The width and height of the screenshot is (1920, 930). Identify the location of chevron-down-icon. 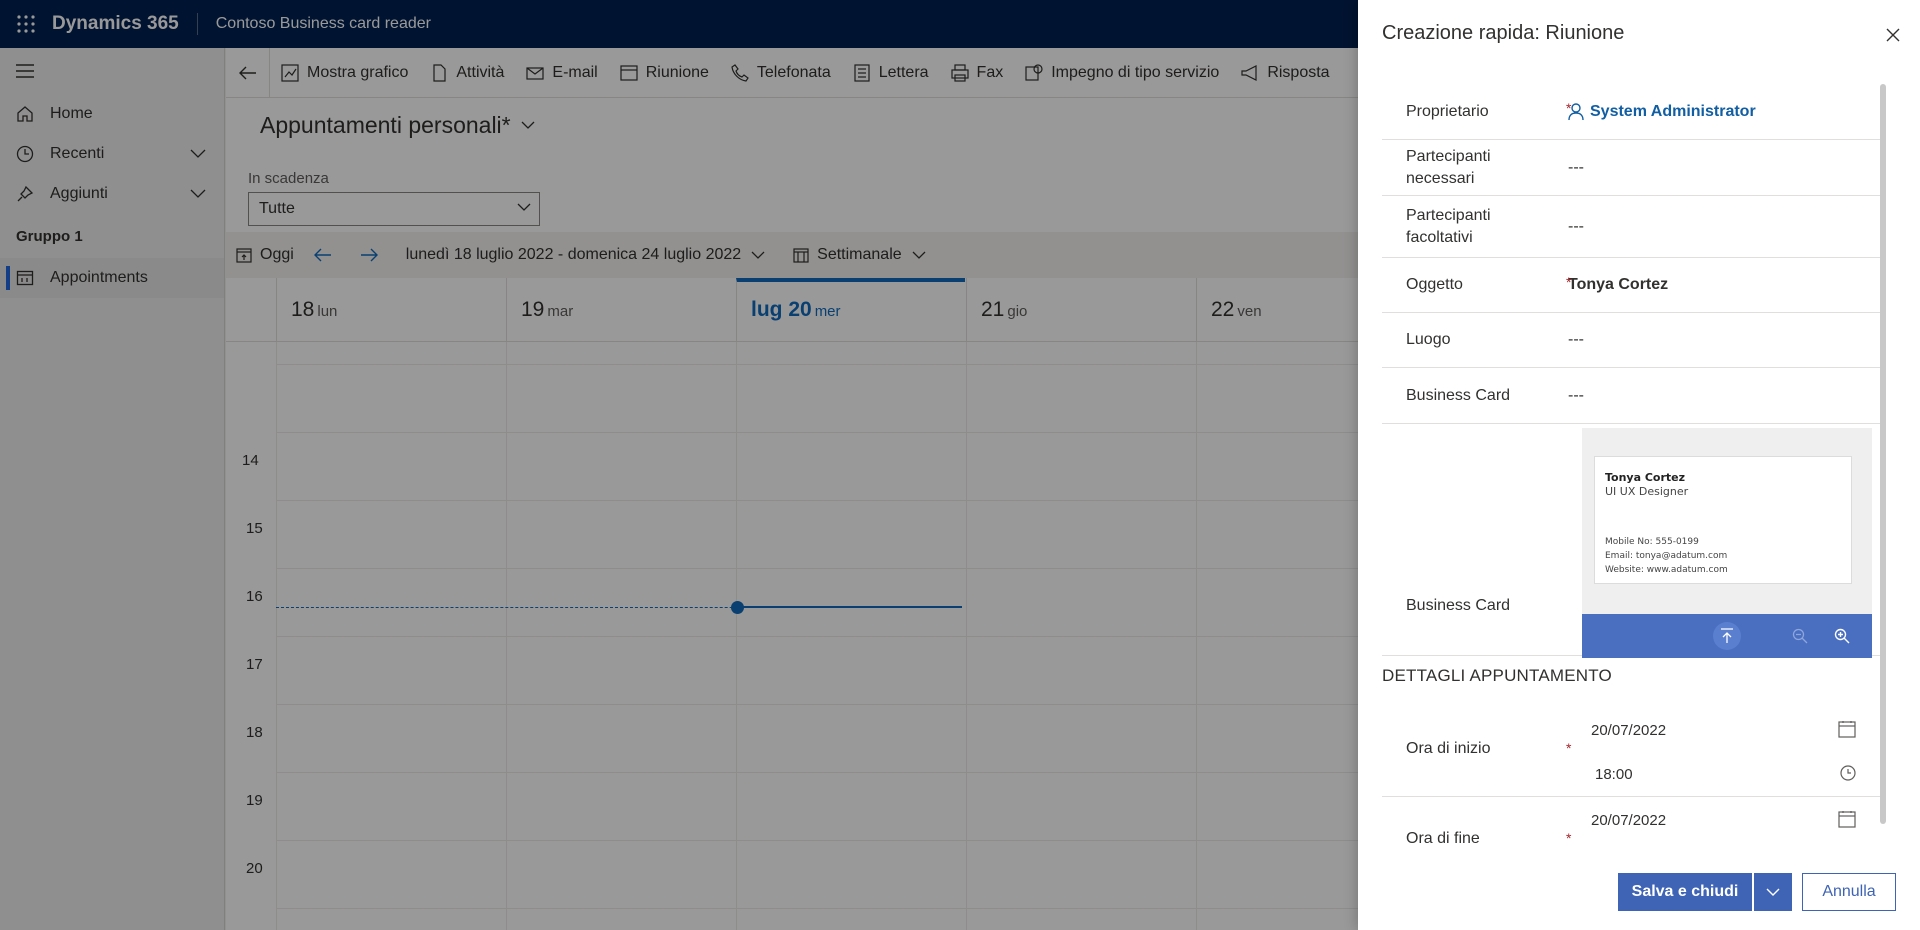
(1773, 892).